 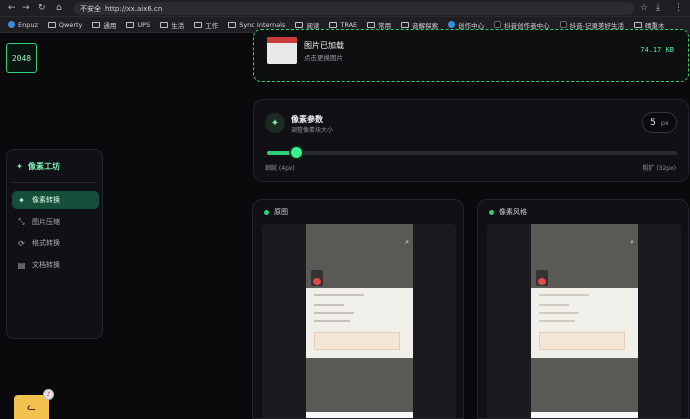 What do you see at coordinates (471, 140) in the screenshot?
I see `pixel-params-card: ✦ 像素参数 调整像素块大小 5 px 细腻 (4px) 粗犷 (32px)` at bounding box center [471, 140].